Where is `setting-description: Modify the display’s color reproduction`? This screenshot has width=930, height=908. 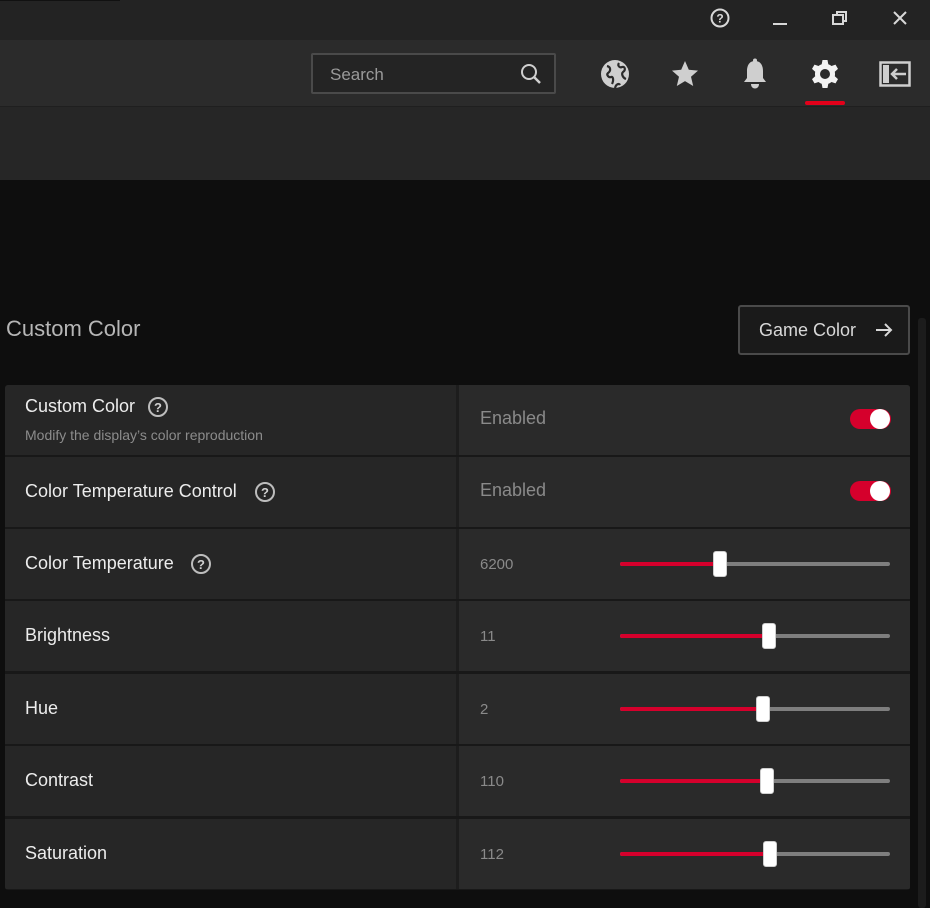
setting-description: Modify the display’s color reproduction is located at coordinates (144, 435).